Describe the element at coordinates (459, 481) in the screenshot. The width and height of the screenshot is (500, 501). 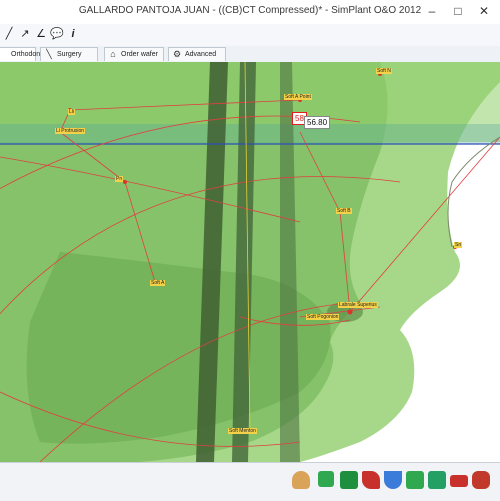
I see `nerve-icon` at that location.